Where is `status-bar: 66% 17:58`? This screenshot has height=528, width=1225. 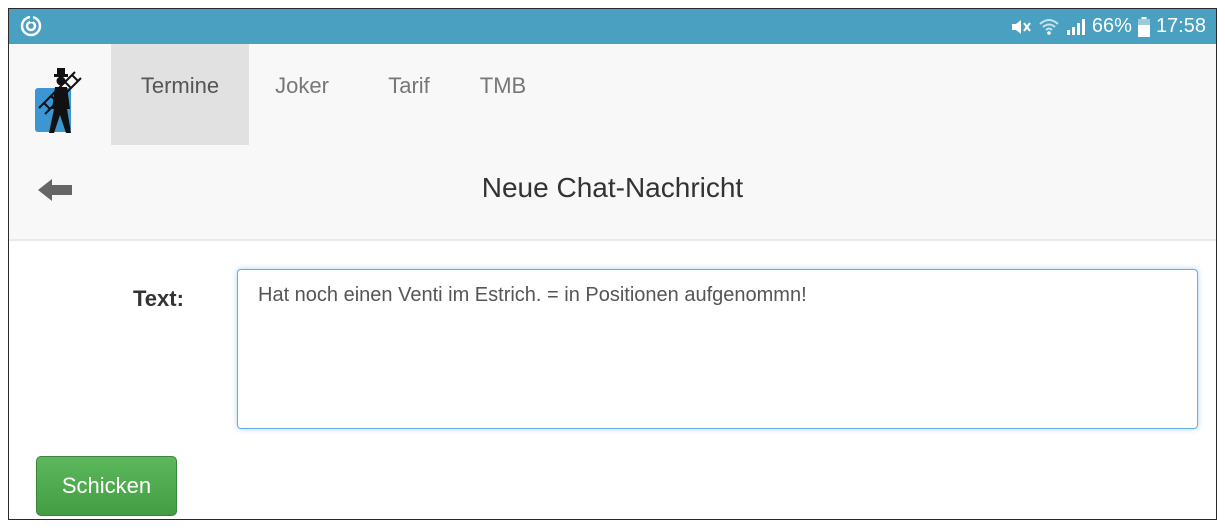
status-bar: 66% 17:58 is located at coordinates (612, 26).